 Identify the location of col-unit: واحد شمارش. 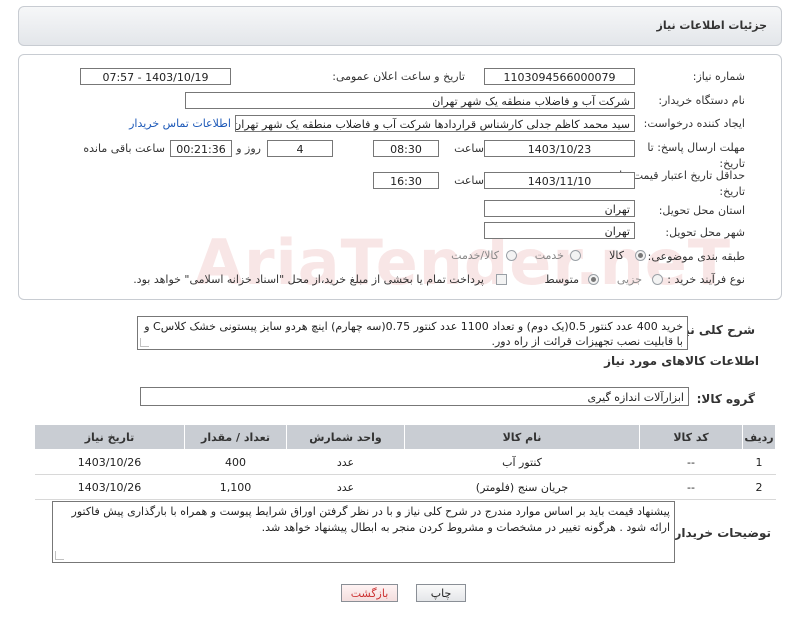
(345, 437).